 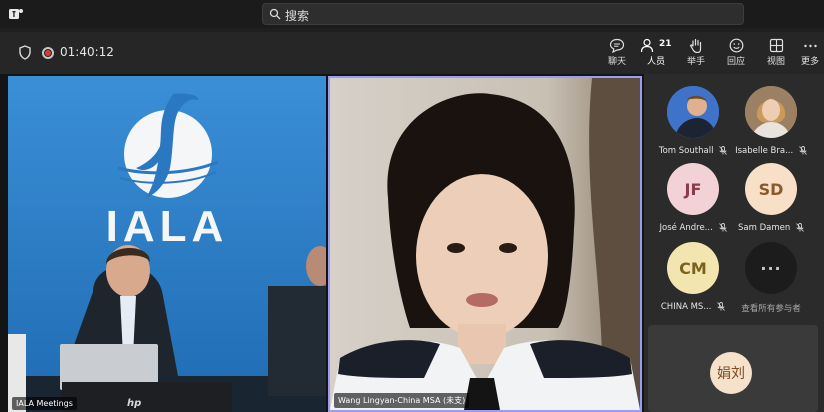 What do you see at coordinates (695, 45) in the screenshot?
I see `raise-hand-icon` at bounding box center [695, 45].